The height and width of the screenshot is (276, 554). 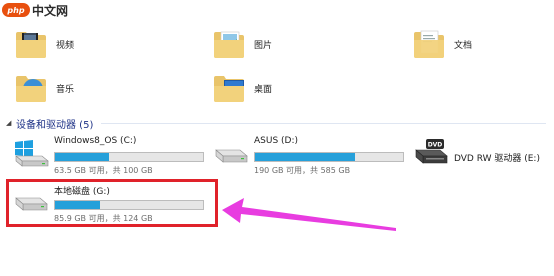 I want to click on hard-drive-icon, so click(x=231, y=152).